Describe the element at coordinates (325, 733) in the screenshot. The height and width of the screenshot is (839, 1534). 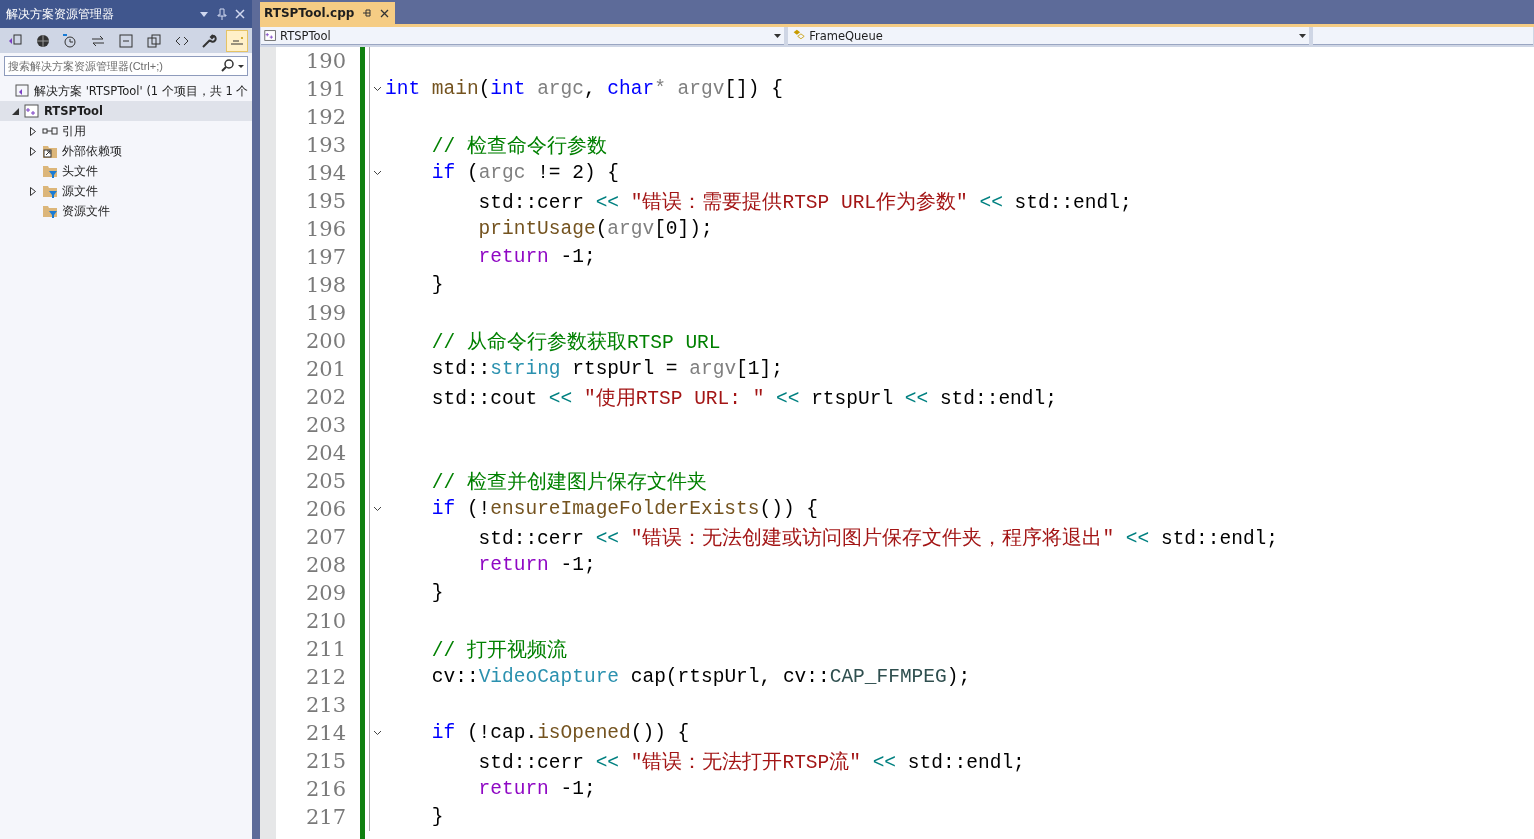
I see `line-number: 214` at that location.